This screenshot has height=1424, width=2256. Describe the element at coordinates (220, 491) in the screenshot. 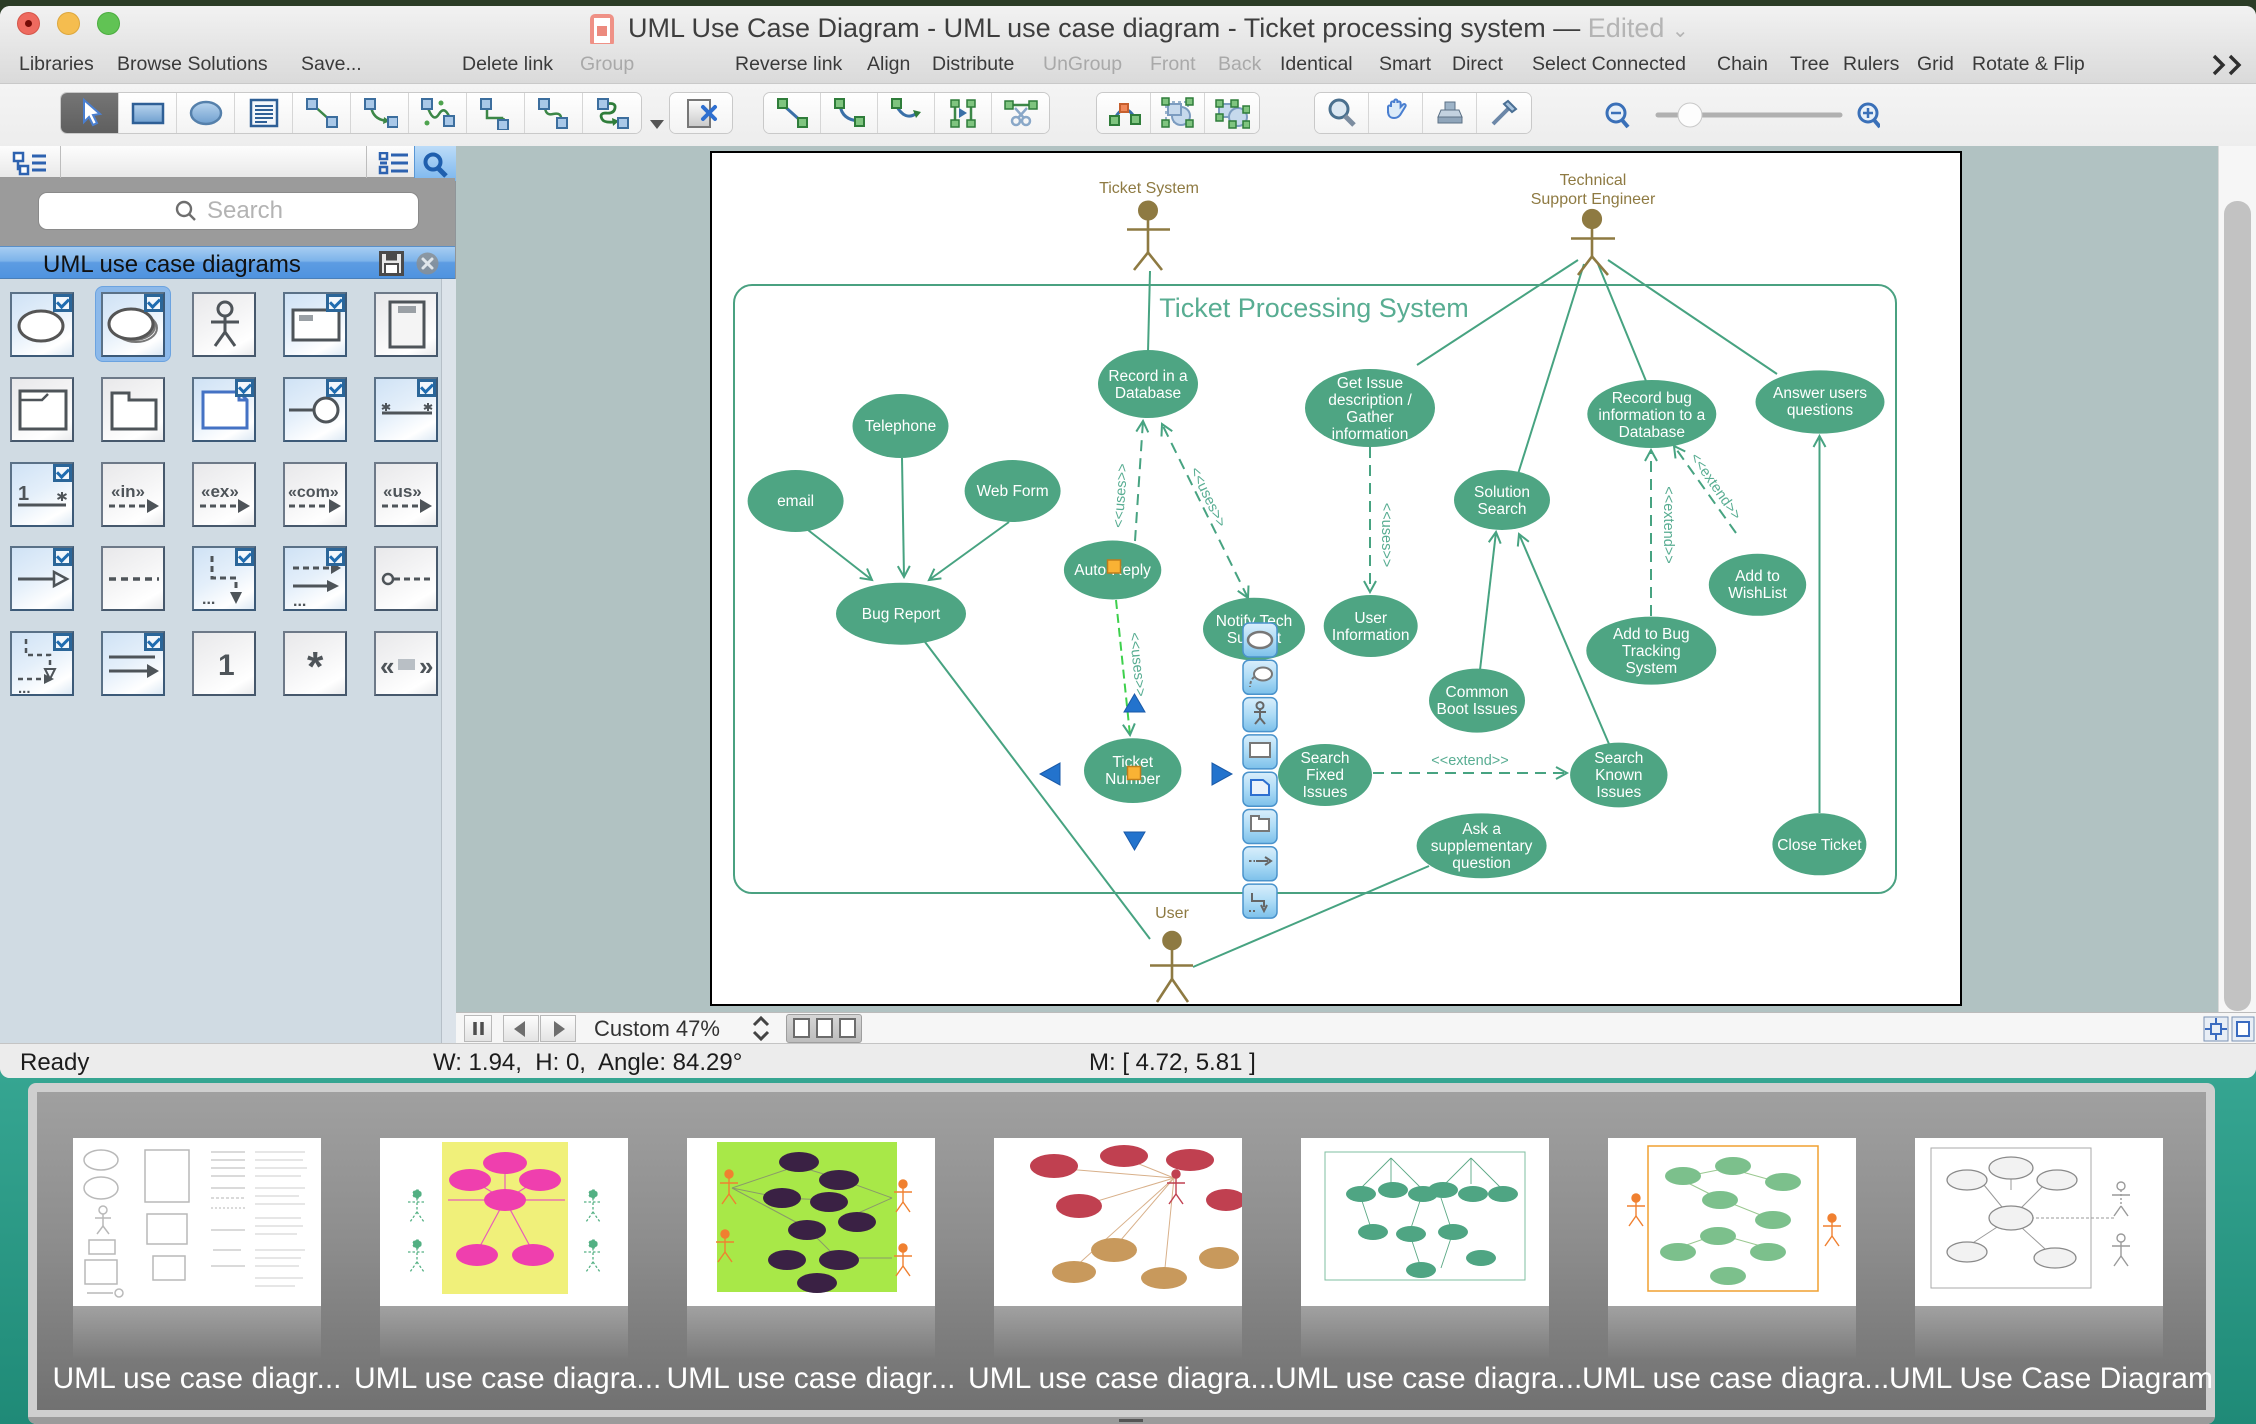

I see `svg-text: «ex»` at that location.